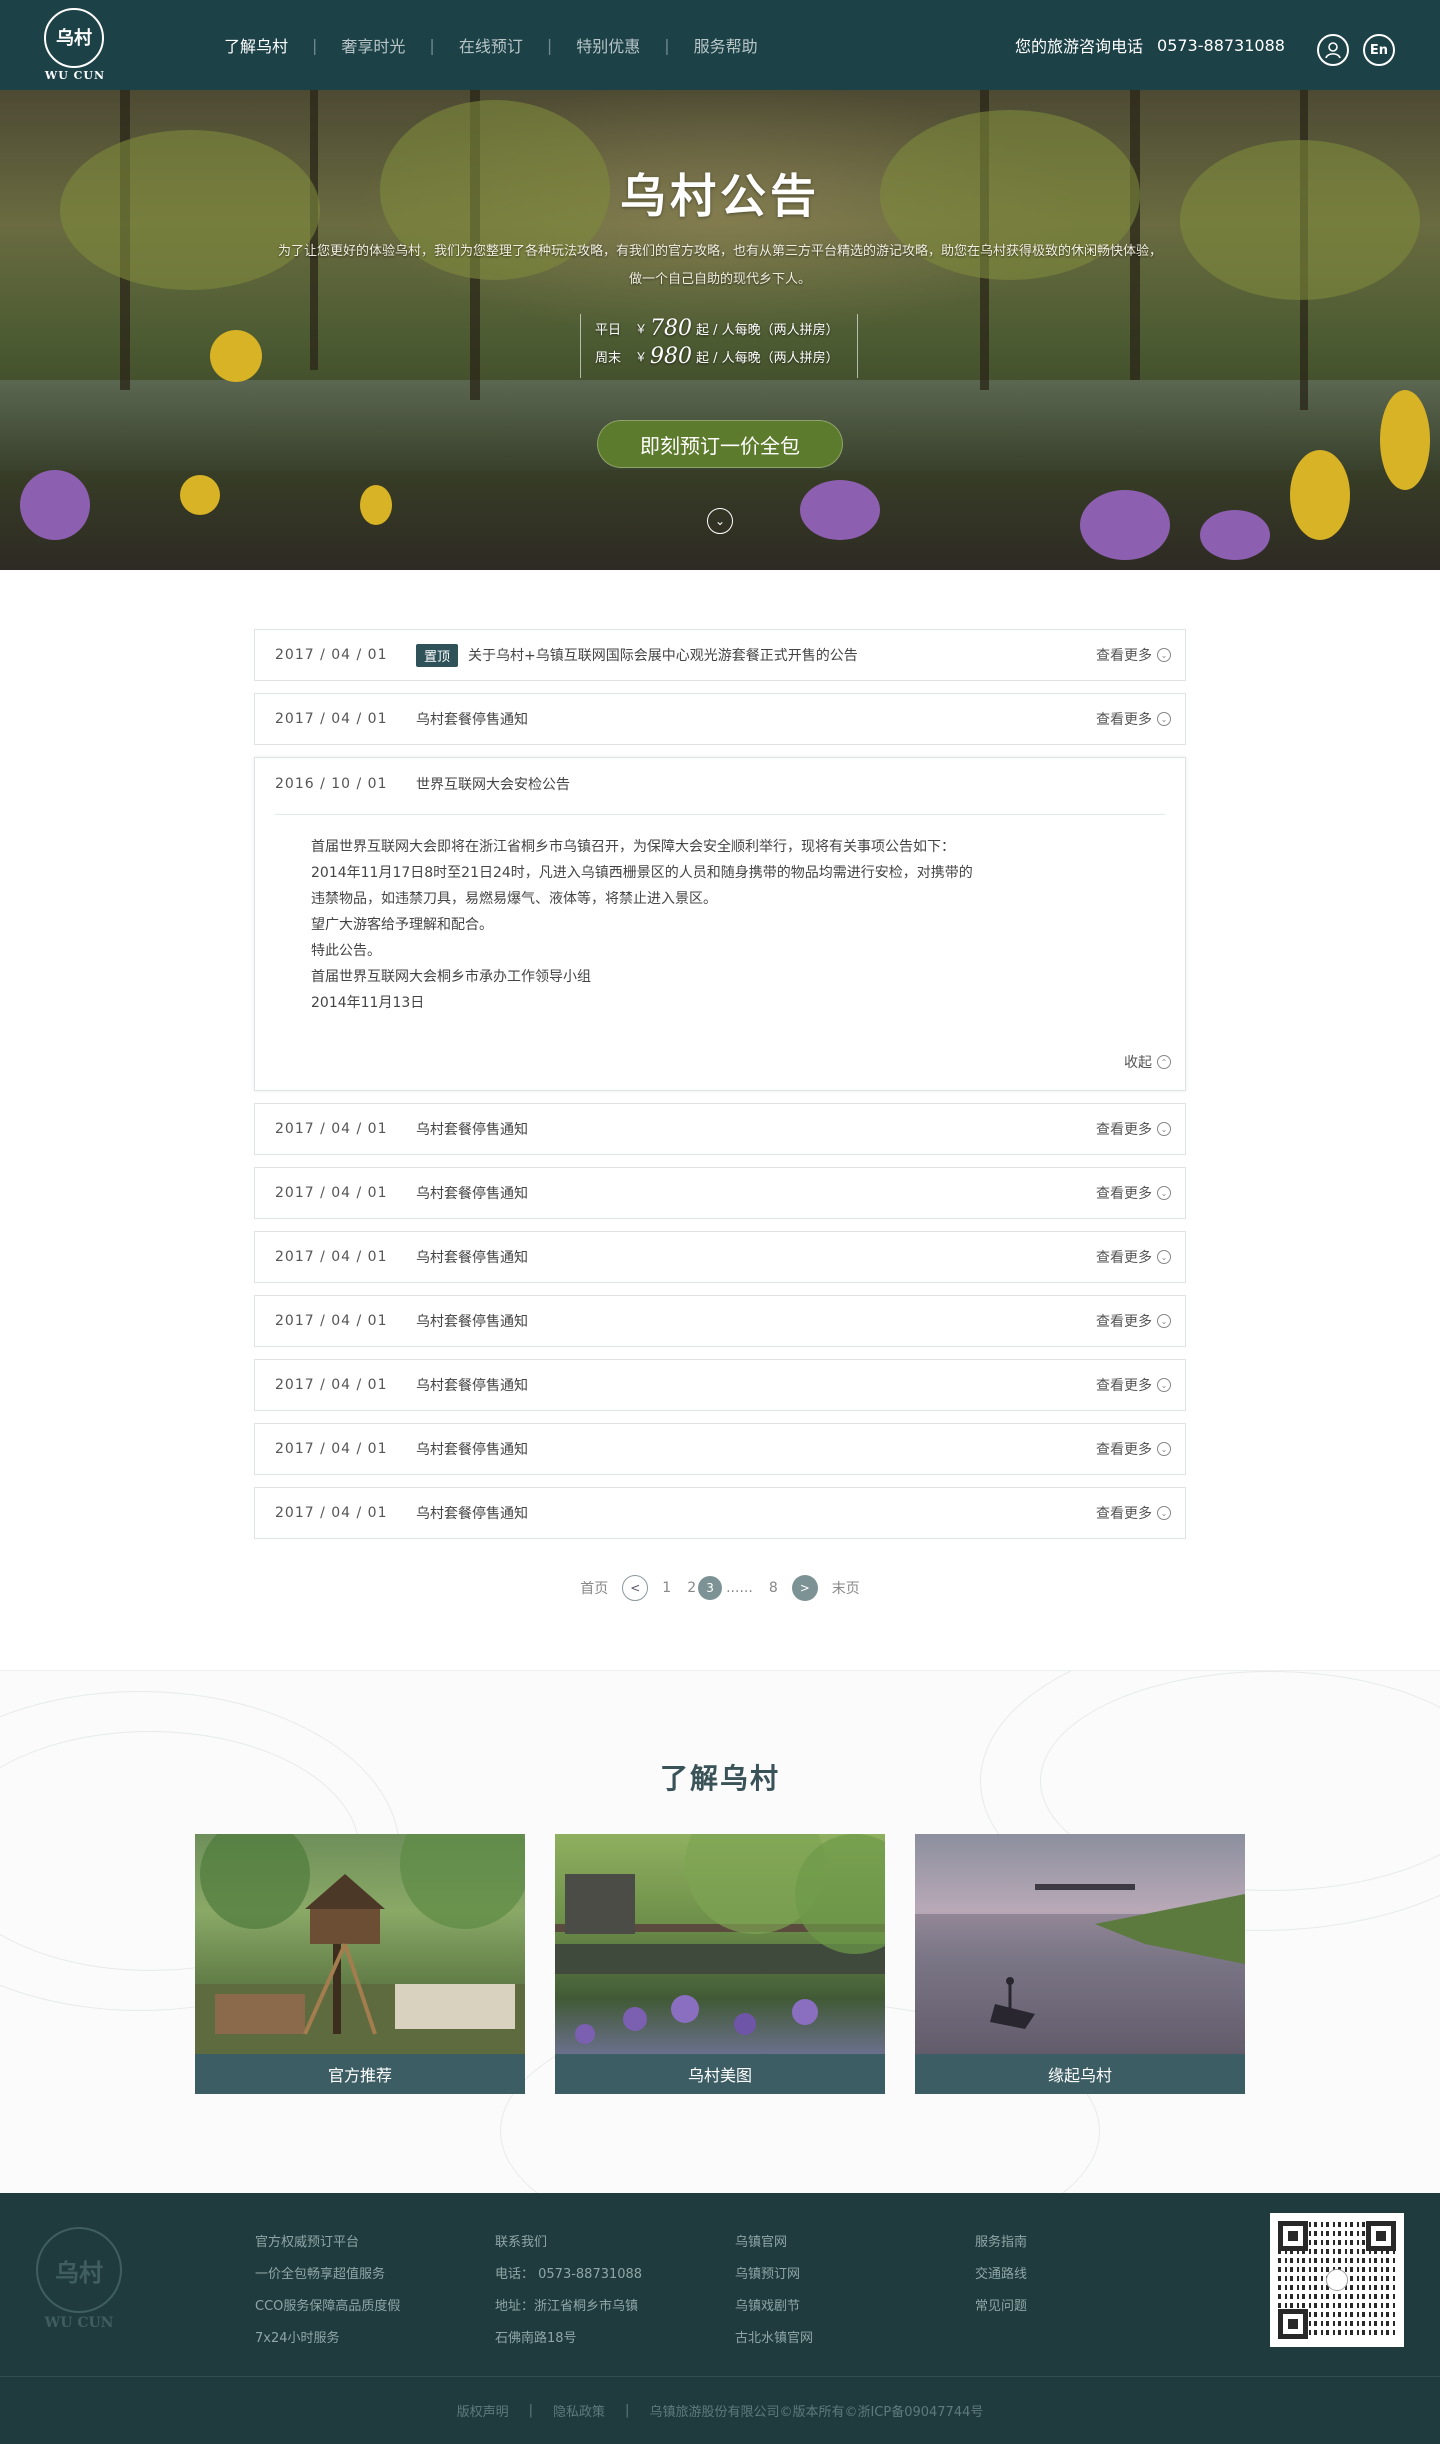 The height and width of the screenshot is (2444, 1440). Describe the element at coordinates (1079, 46) in the screenshot. I see `hotline-label: 您的旅游咨询电话` at that location.